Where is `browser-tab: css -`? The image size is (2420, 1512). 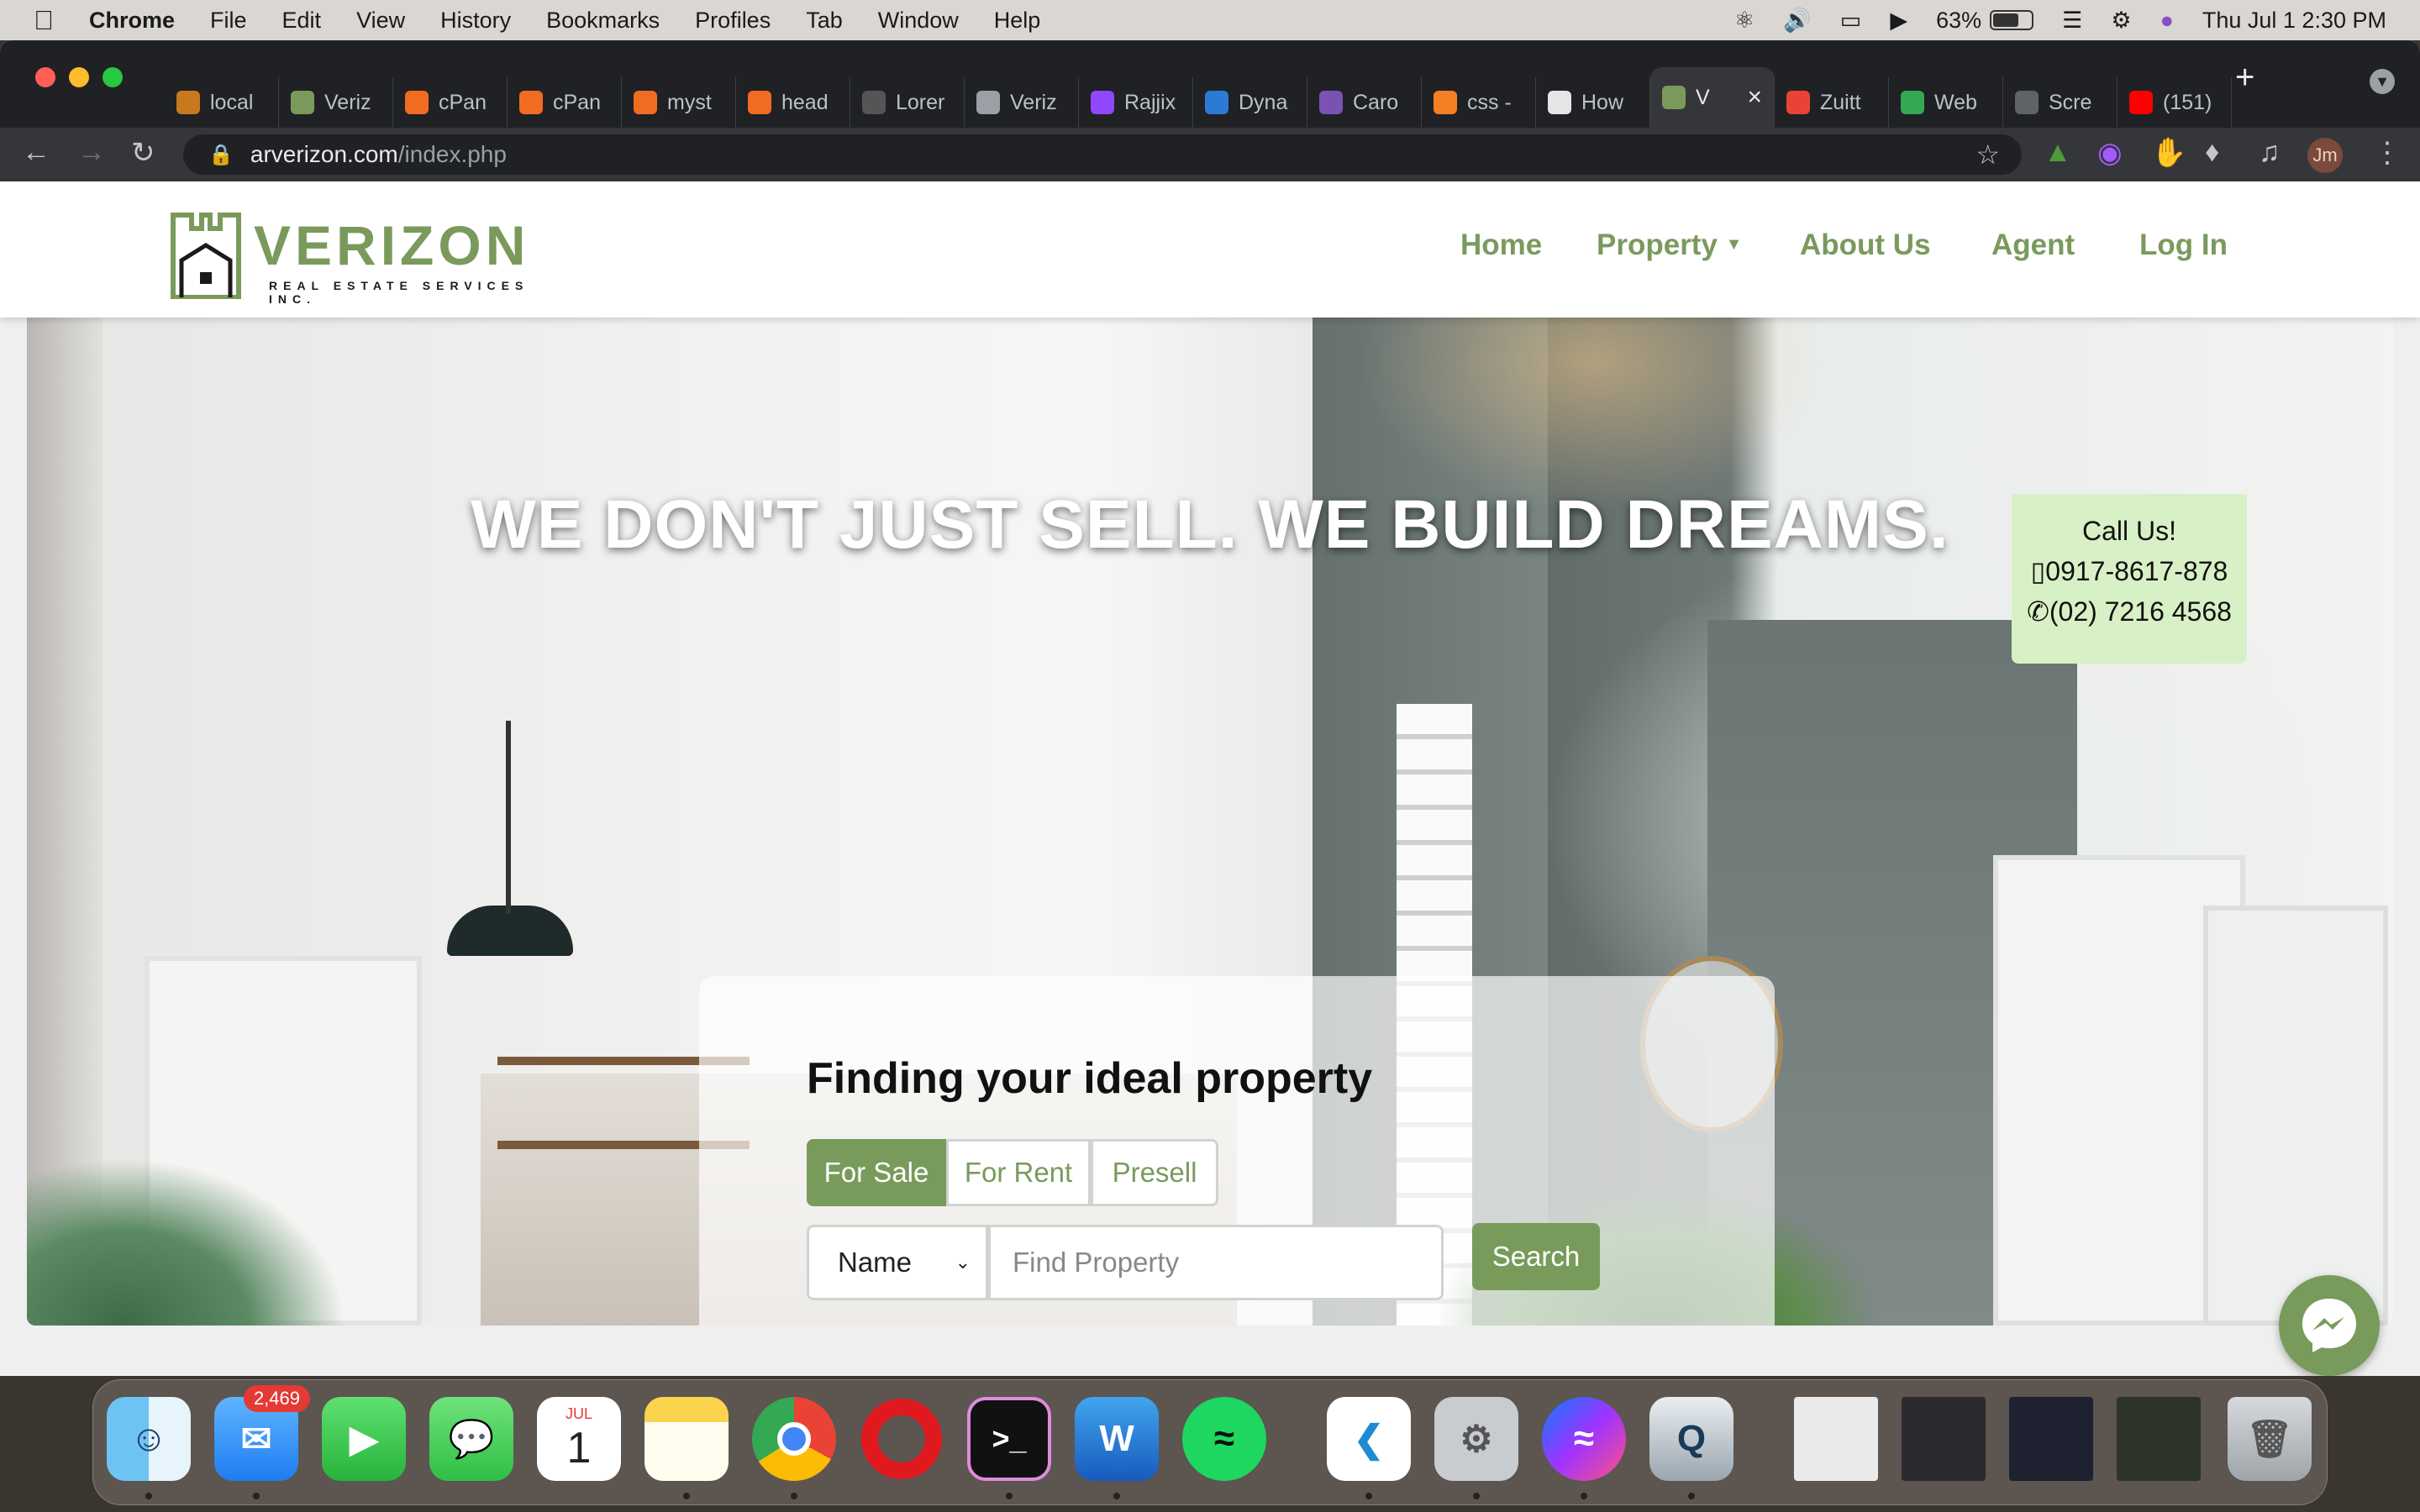 browser-tab: css - is located at coordinates (1479, 102).